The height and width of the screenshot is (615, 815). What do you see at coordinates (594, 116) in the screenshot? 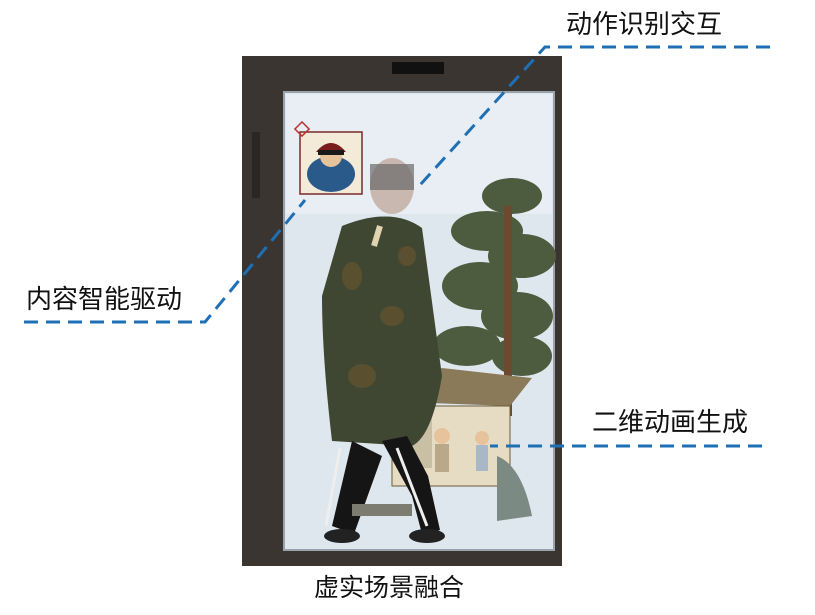
I see `connector-top-right` at bounding box center [594, 116].